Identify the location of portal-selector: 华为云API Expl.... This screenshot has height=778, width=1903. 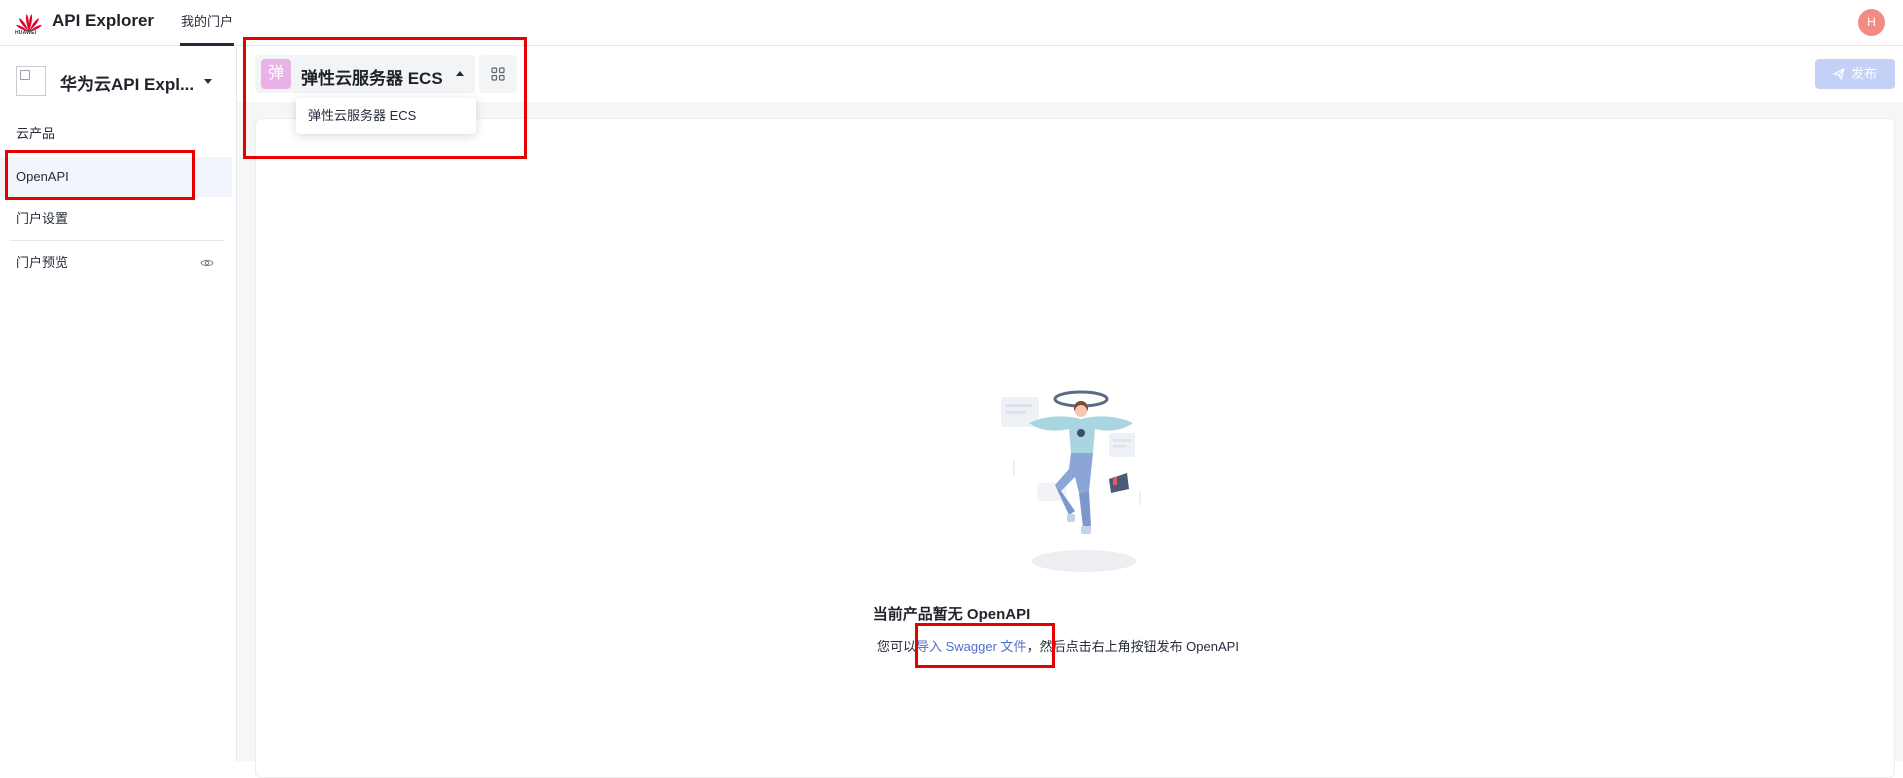
(121, 82).